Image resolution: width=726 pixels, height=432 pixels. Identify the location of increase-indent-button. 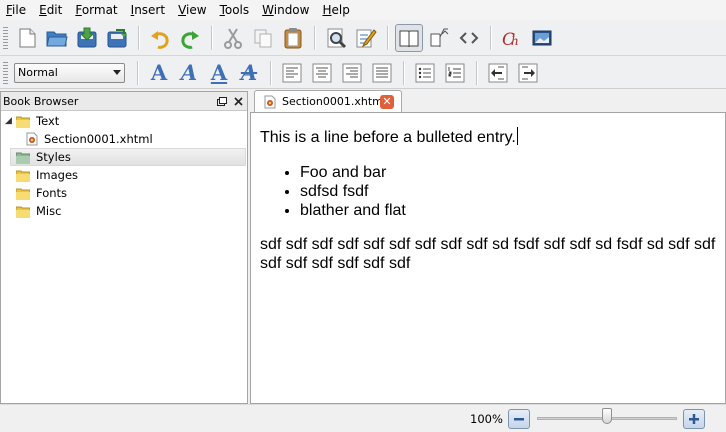
(528, 73).